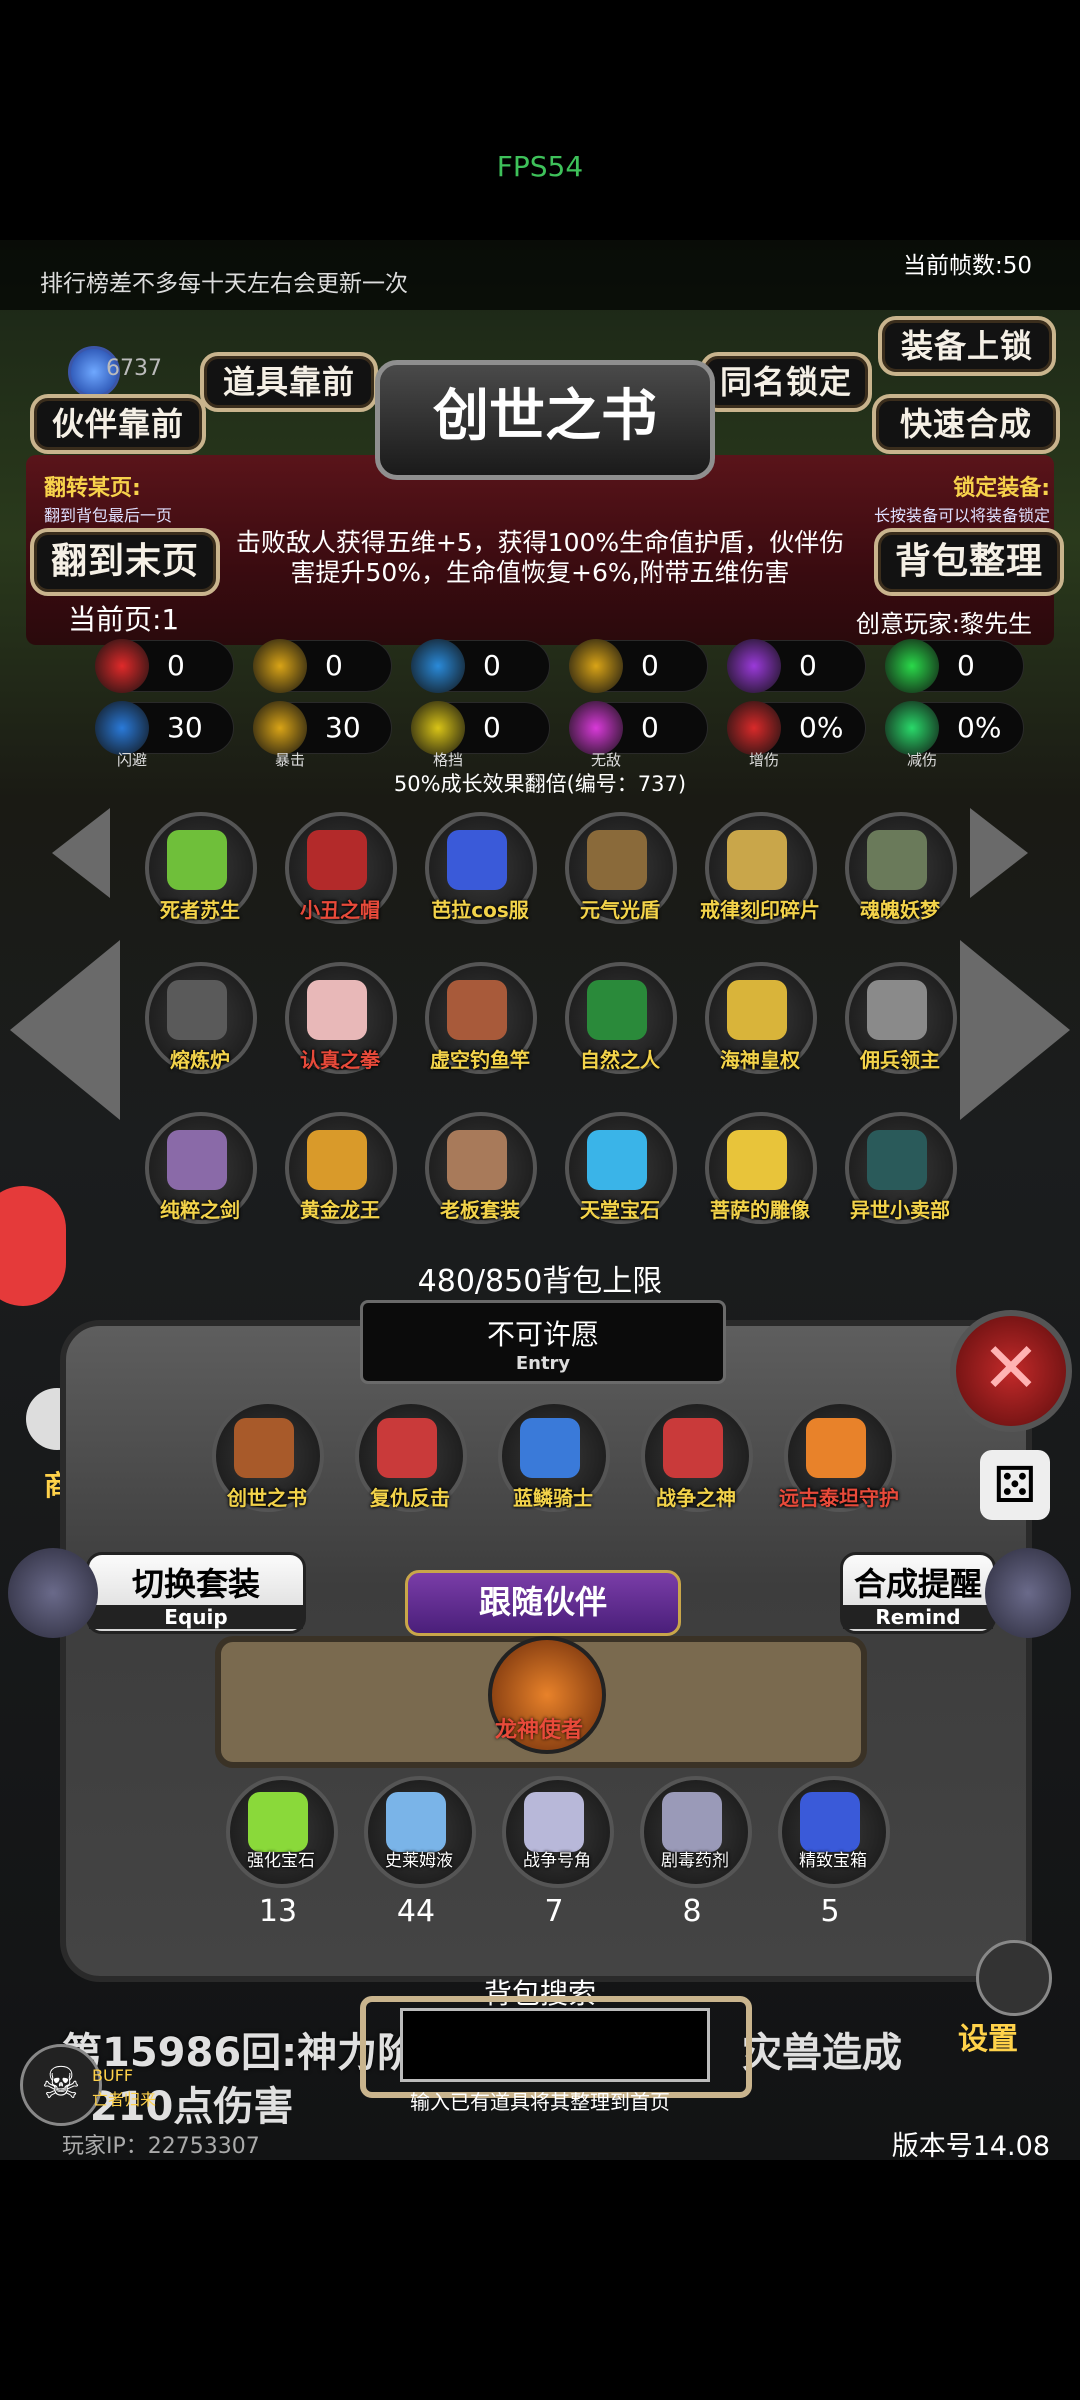 This screenshot has width=1080, height=2400. I want to click on leaderboard-notice: 排行榜差不多每十天左右会更新一次, so click(224, 284).